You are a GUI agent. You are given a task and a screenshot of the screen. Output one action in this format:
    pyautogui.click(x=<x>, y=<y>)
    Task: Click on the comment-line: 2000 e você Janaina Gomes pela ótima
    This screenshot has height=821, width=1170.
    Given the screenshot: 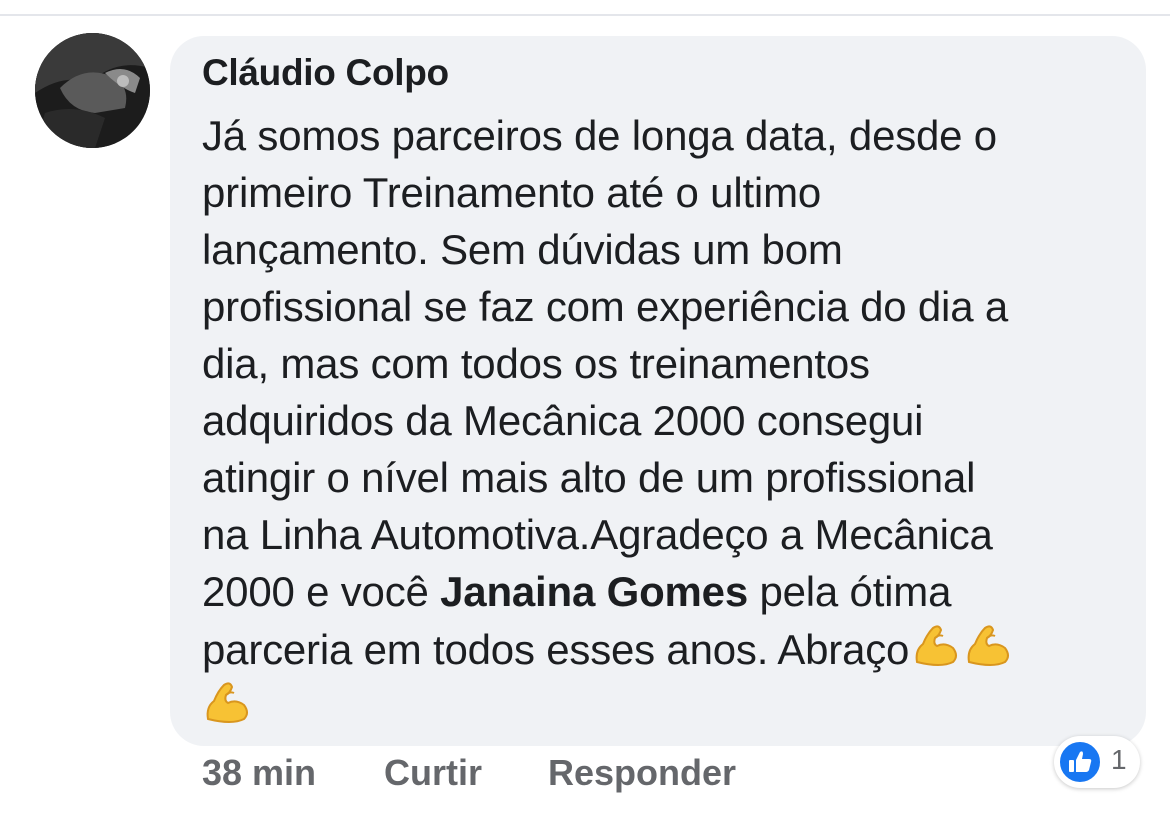 What is the action you would take?
    pyautogui.click(x=667, y=591)
    